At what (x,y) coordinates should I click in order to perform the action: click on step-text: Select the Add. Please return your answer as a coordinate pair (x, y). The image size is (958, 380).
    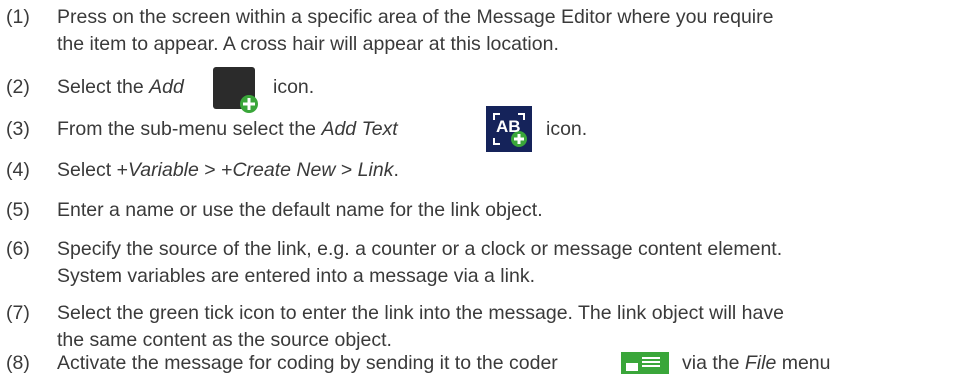
    Looking at the image, I should click on (120, 87).